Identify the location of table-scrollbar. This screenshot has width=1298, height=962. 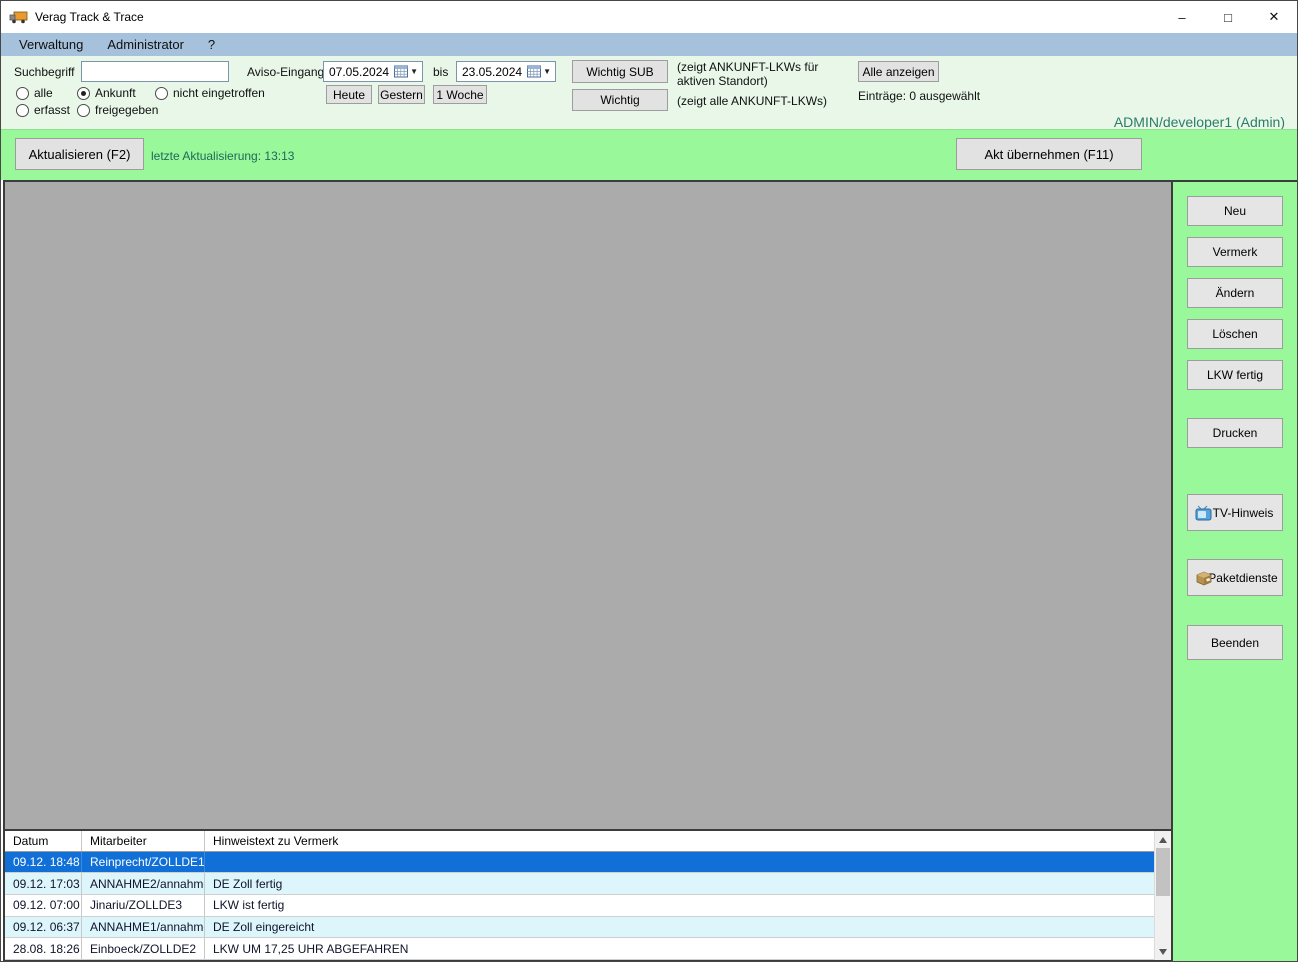
(1162, 895).